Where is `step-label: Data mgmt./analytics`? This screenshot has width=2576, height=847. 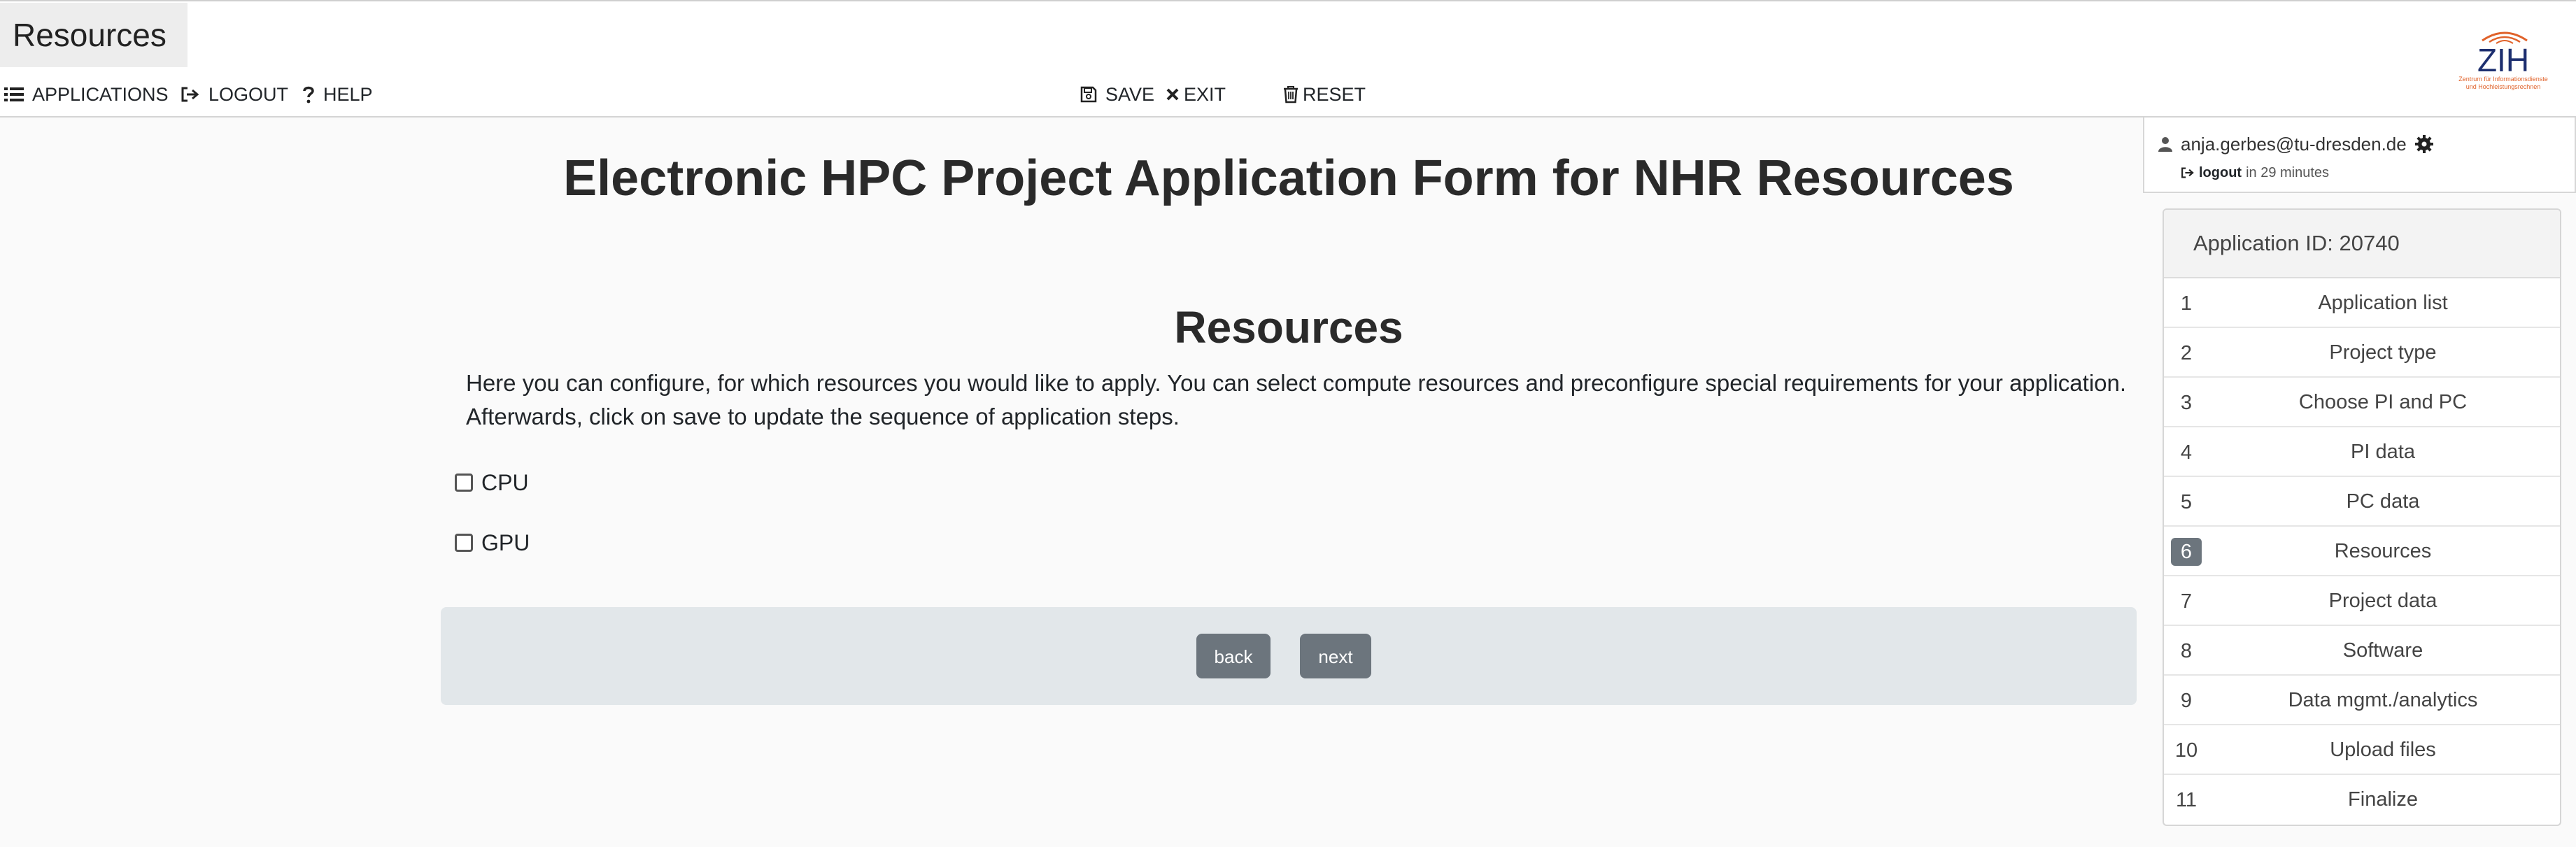
step-label: Data mgmt./analytics is located at coordinates (2383, 700).